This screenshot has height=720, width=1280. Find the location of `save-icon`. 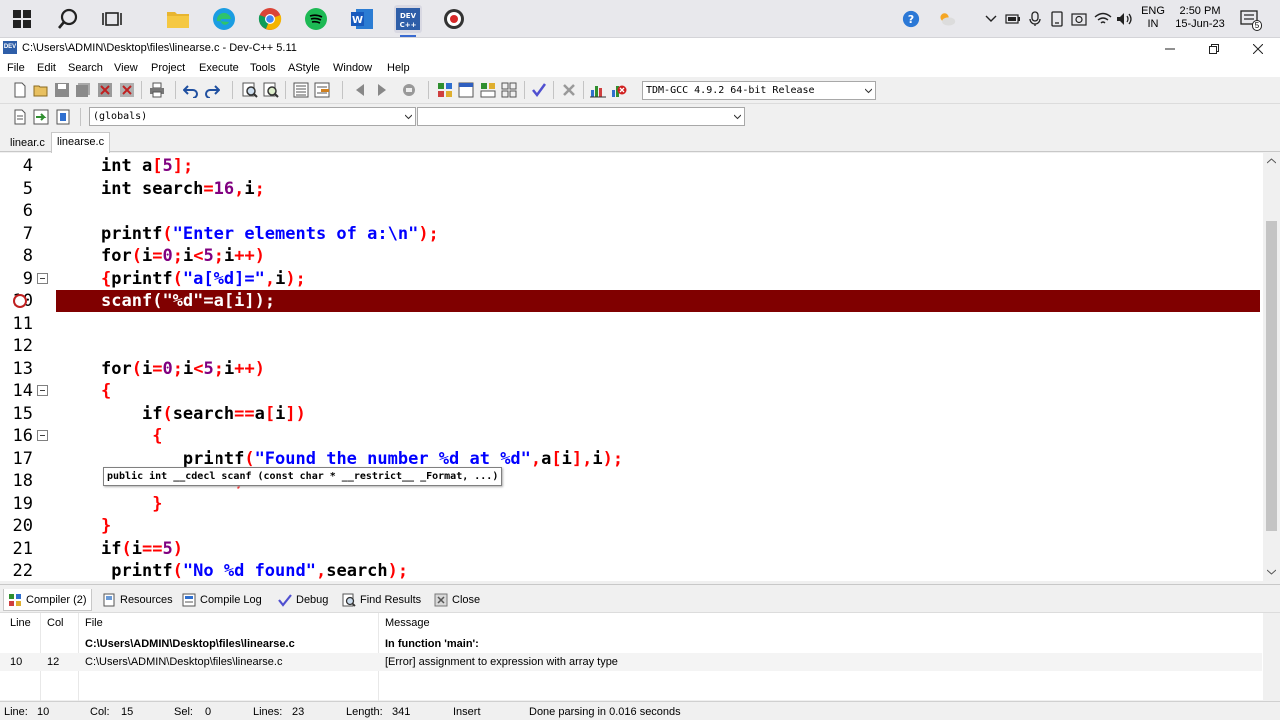

save-icon is located at coordinates (62, 90).